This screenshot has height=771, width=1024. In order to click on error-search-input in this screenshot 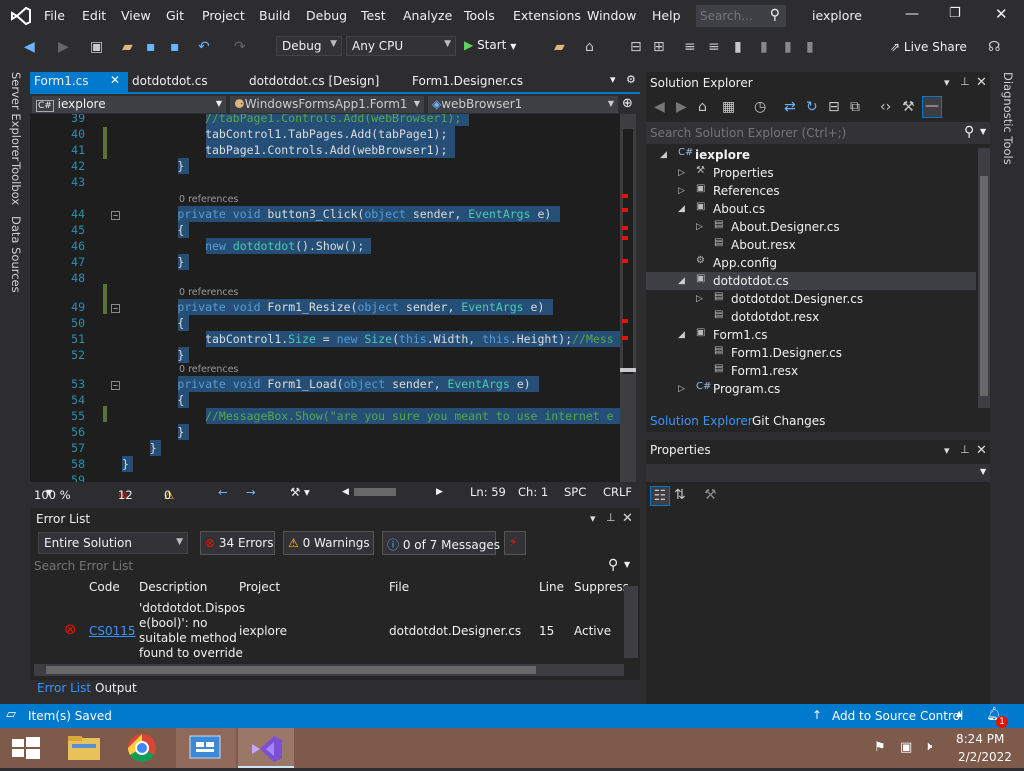, I will do `click(324, 566)`.